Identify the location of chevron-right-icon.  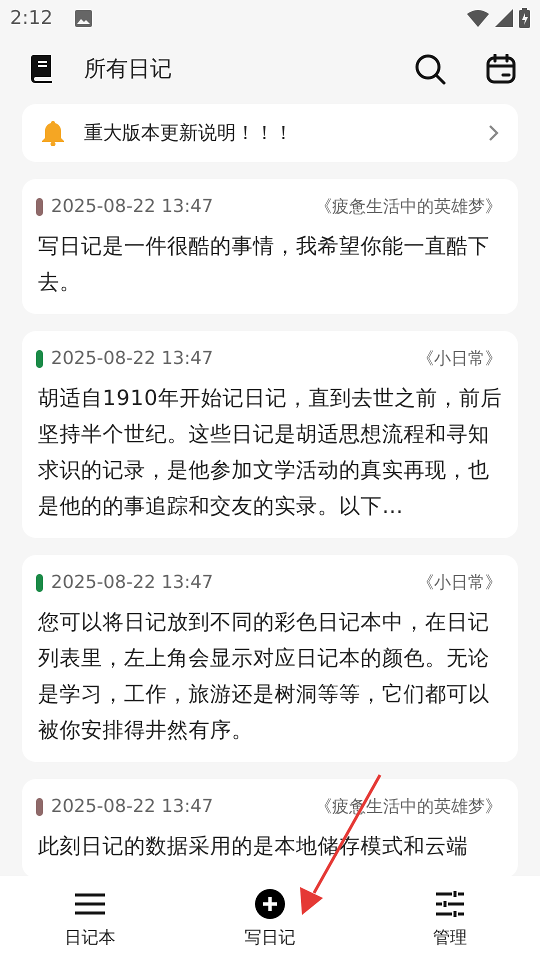
(494, 133).